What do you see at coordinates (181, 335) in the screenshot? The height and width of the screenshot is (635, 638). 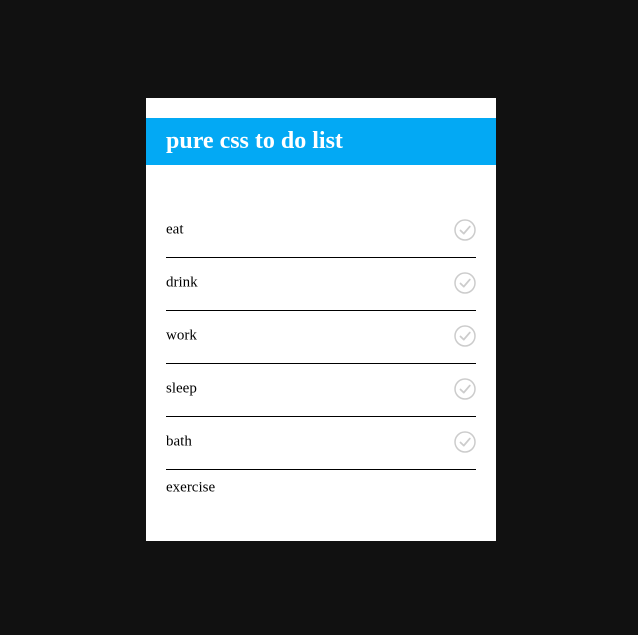 I see `todo-item-label: work` at bounding box center [181, 335].